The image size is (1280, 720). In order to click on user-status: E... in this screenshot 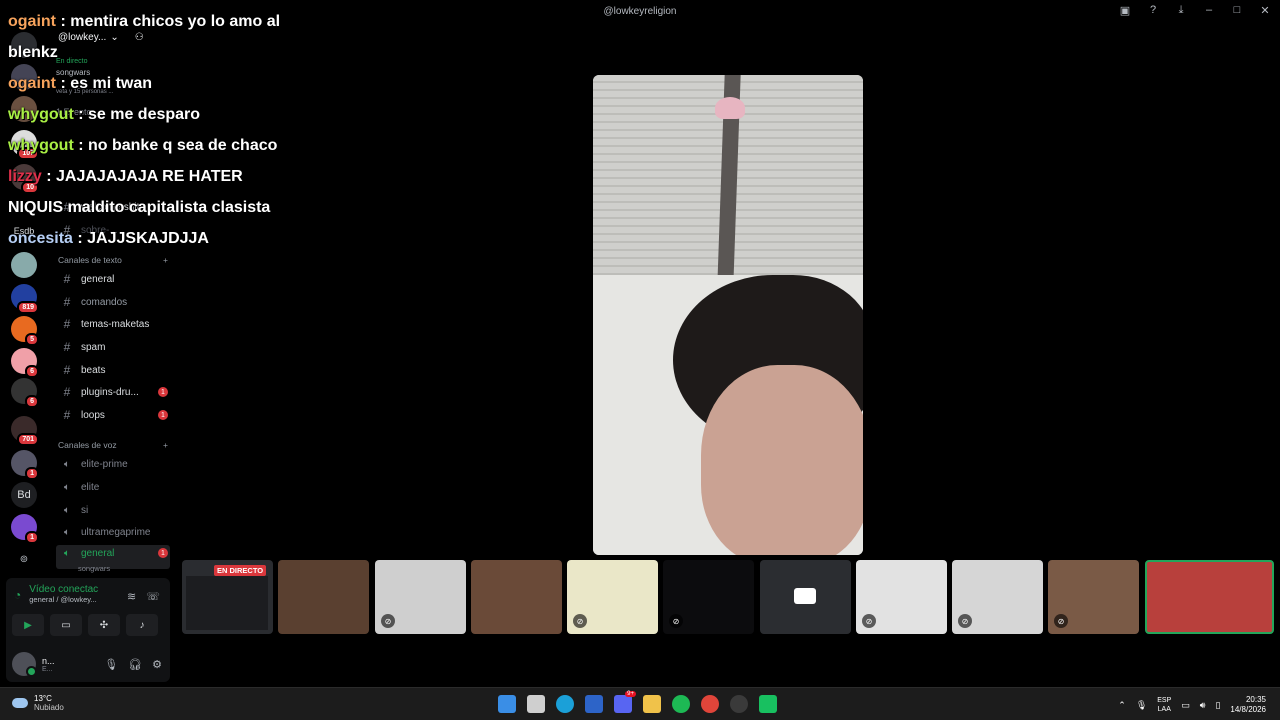, I will do `click(47, 669)`.